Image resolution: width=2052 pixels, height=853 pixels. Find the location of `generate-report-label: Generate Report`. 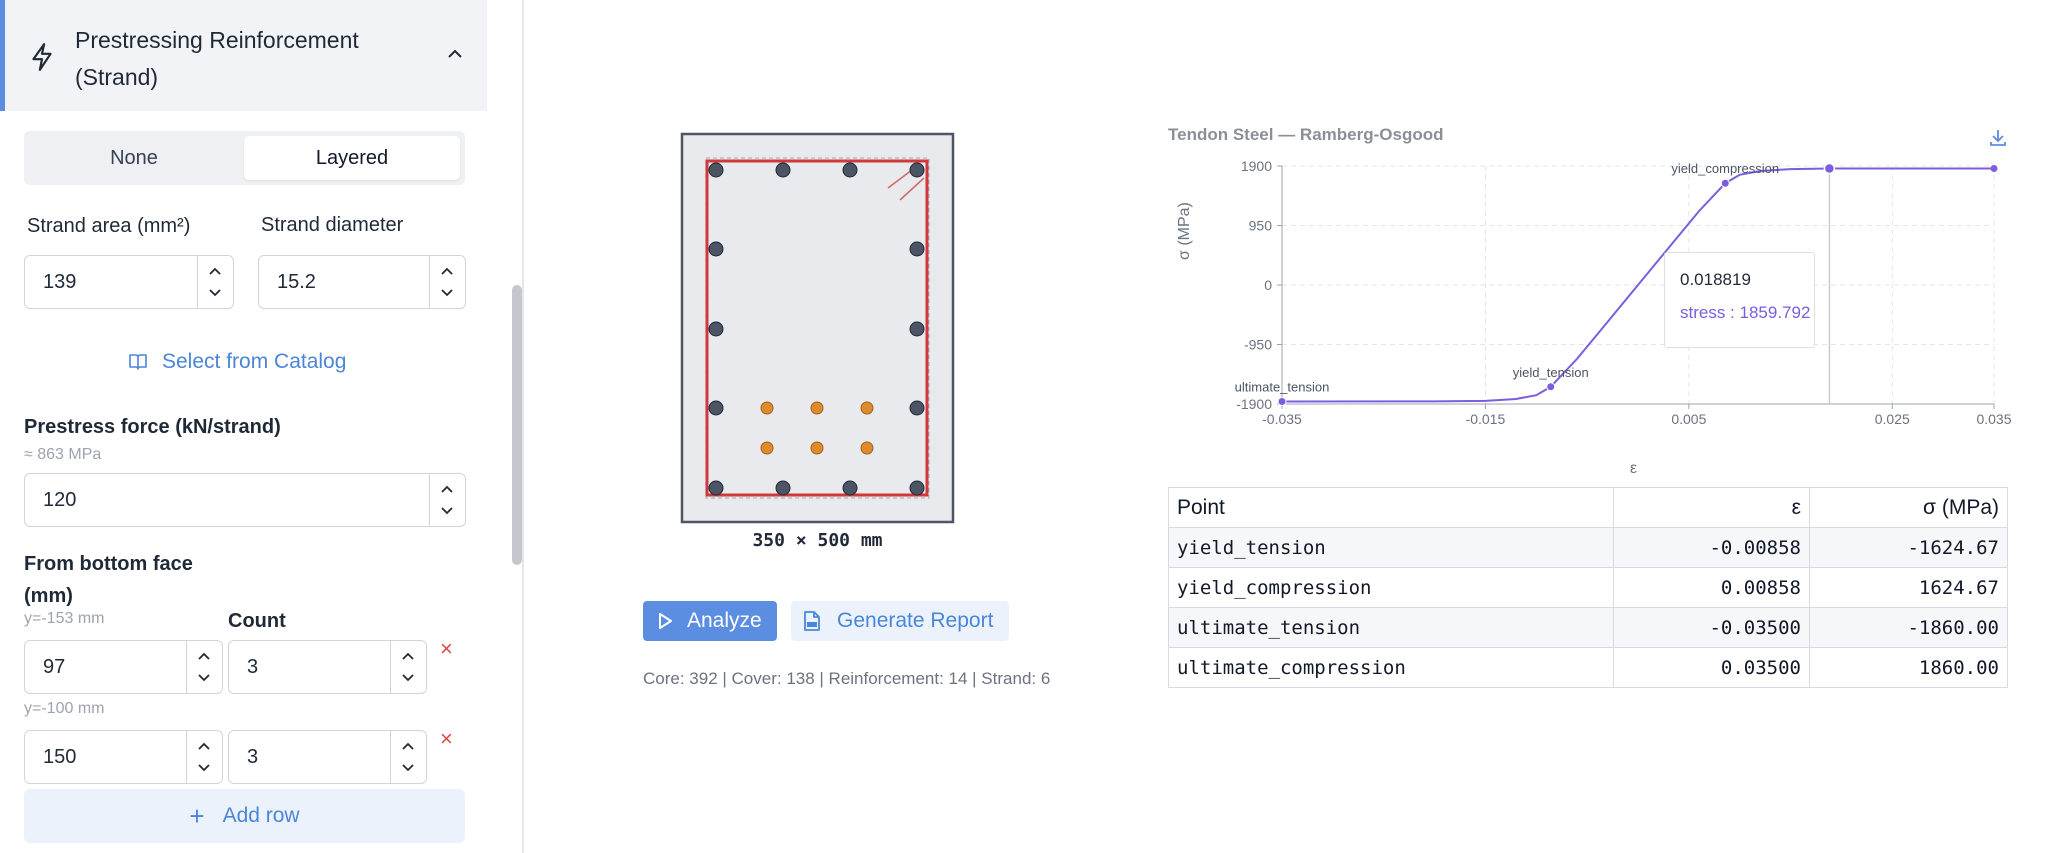

generate-report-label: Generate Report is located at coordinates (915, 620).